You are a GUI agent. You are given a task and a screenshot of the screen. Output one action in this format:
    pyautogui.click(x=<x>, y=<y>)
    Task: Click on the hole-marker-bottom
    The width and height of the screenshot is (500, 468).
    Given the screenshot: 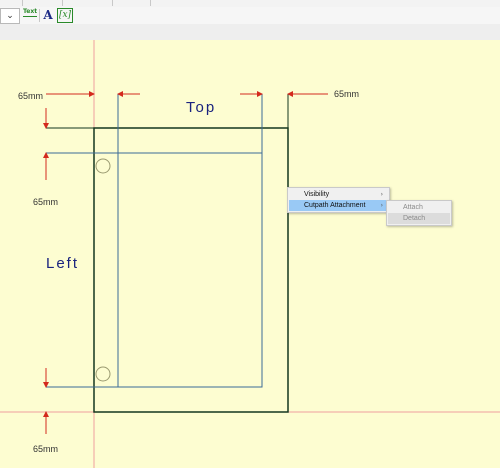 What is the action you would take?
    pyautogui.click(x=103, y=374)
    